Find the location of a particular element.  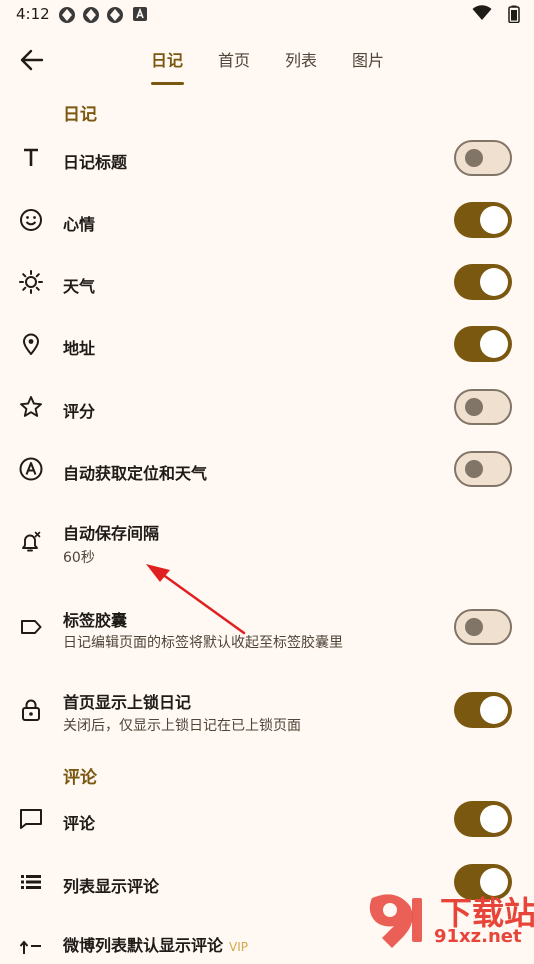

watermark-url: 91xz.net is located at coordinates (478, 936).